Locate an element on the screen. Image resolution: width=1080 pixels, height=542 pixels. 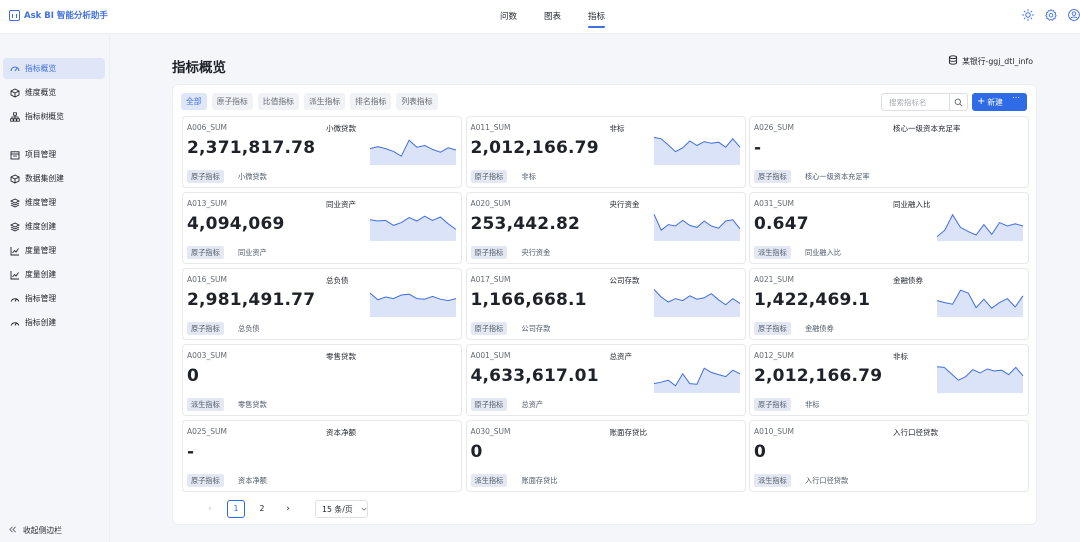
sidebar-item-measure-create: 度量创建 is located at coordinates (54, 274).